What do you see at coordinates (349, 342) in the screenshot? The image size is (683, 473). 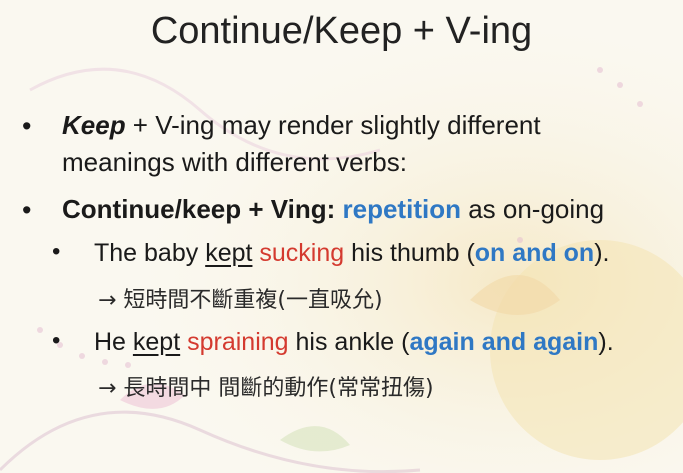 I see `example-2-text: his ankle (` at bounding box center [349, 342].